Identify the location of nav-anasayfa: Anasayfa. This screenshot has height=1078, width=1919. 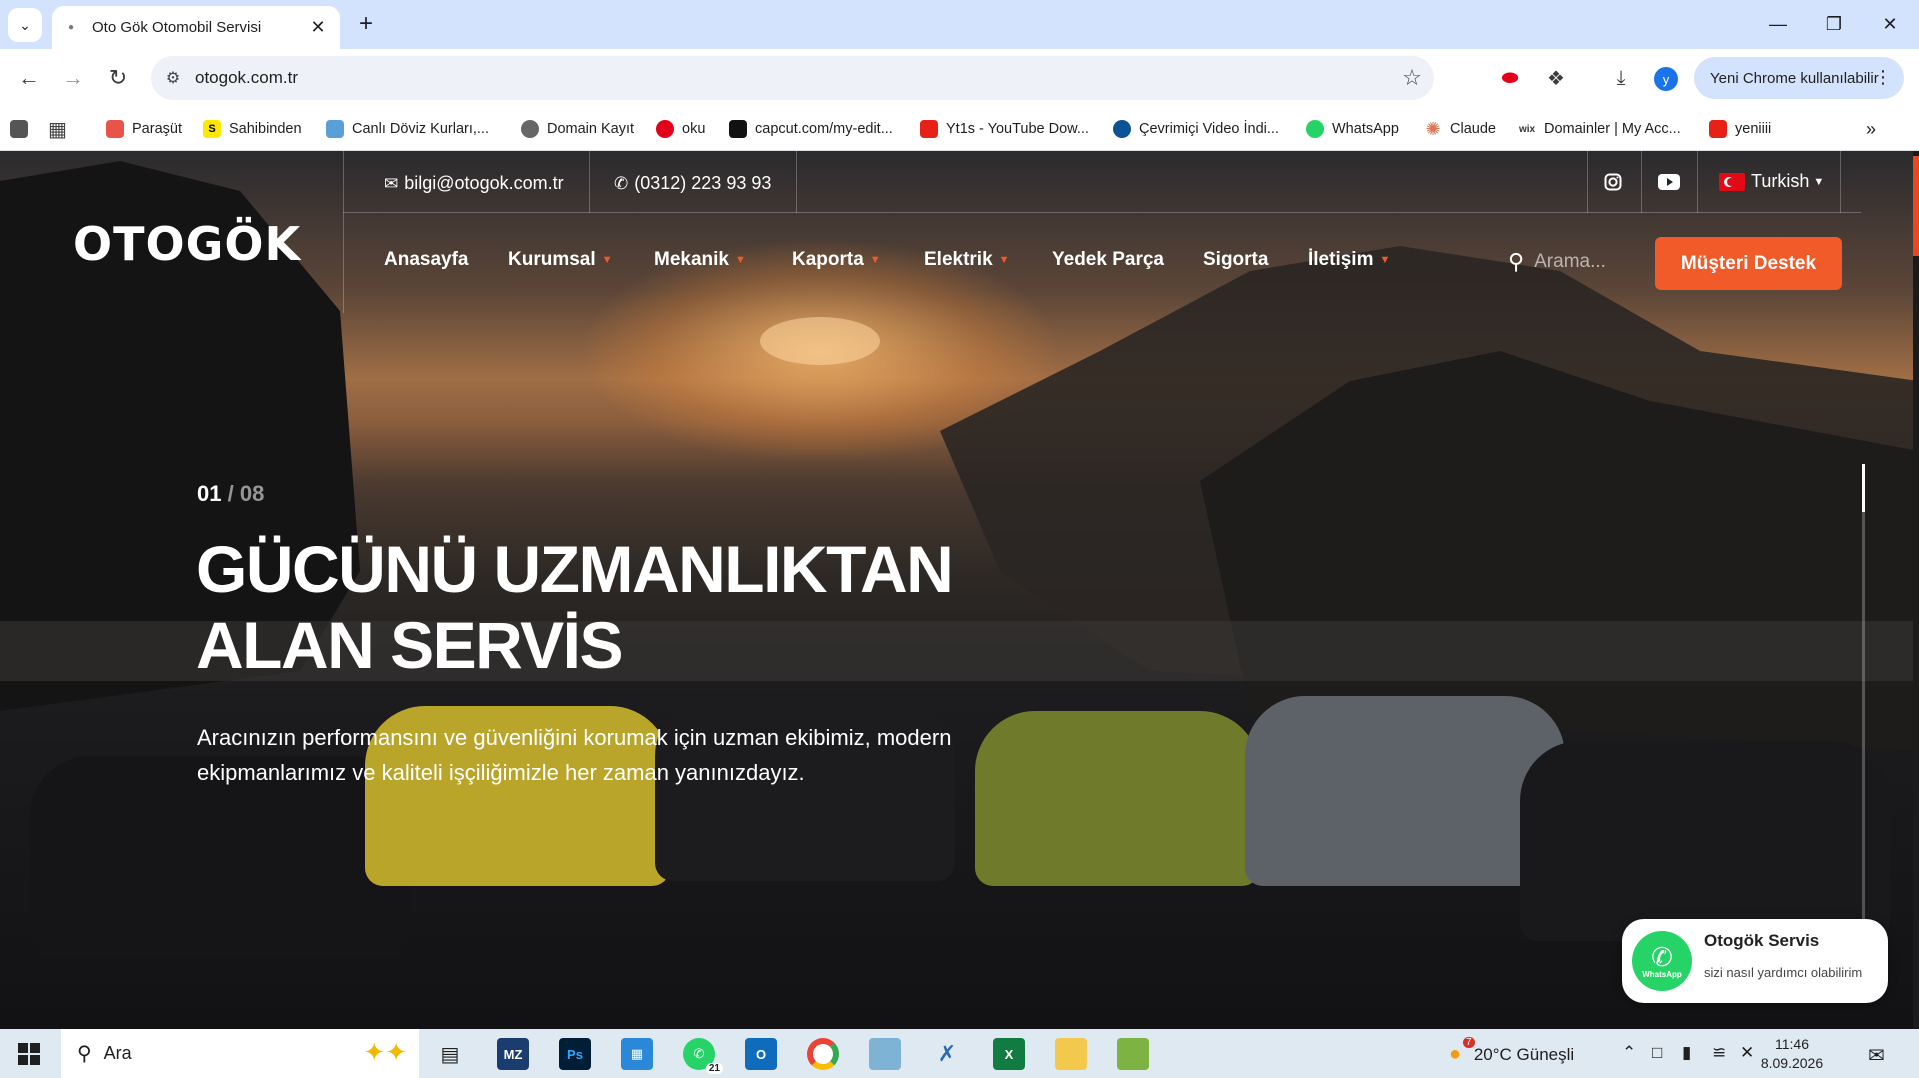
(426, 260).